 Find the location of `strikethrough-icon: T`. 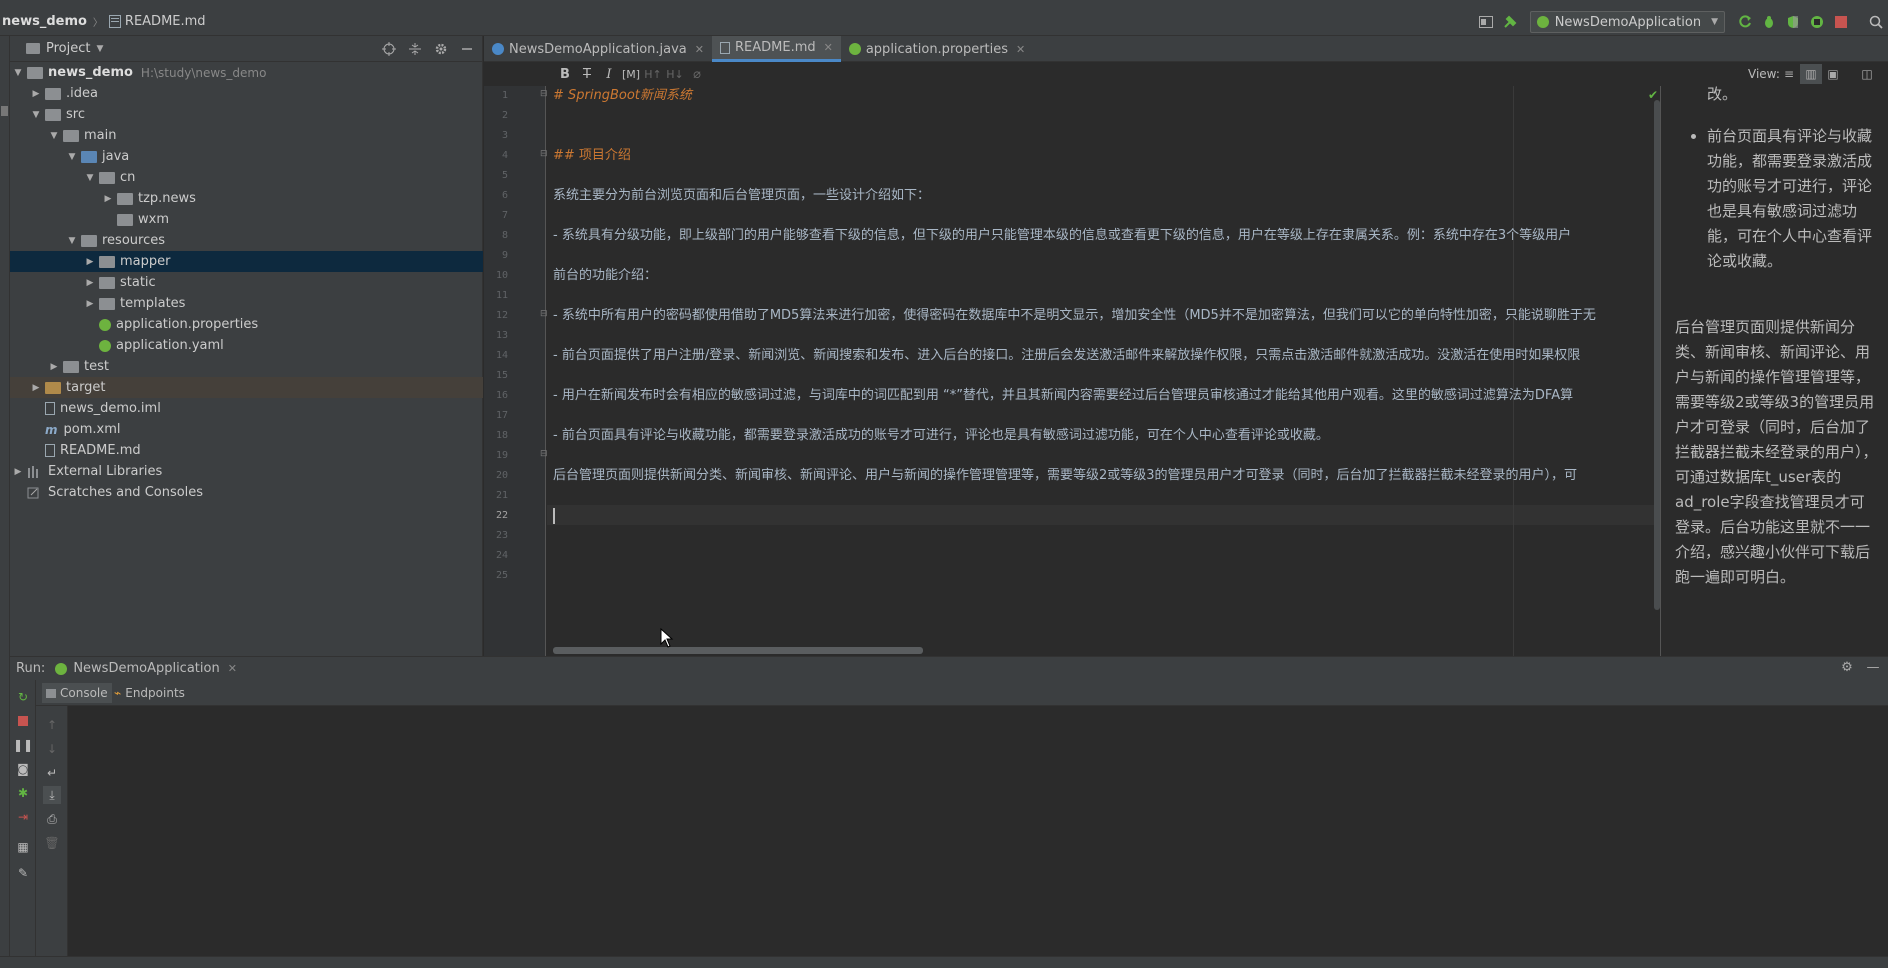

strikethrough-icon: T is located at coordinates (587, 74).